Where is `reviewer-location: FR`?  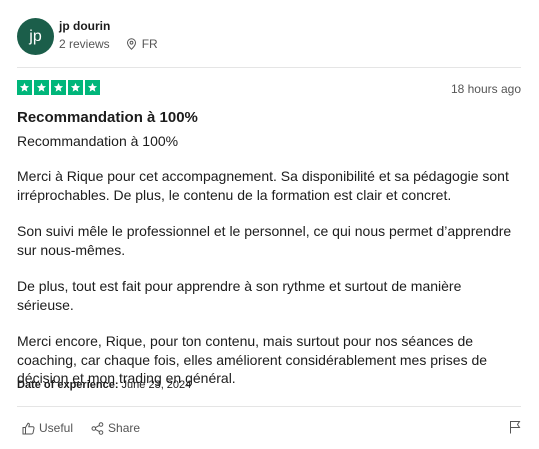
reviewer-location: FR is located at coordinates (142, 44).